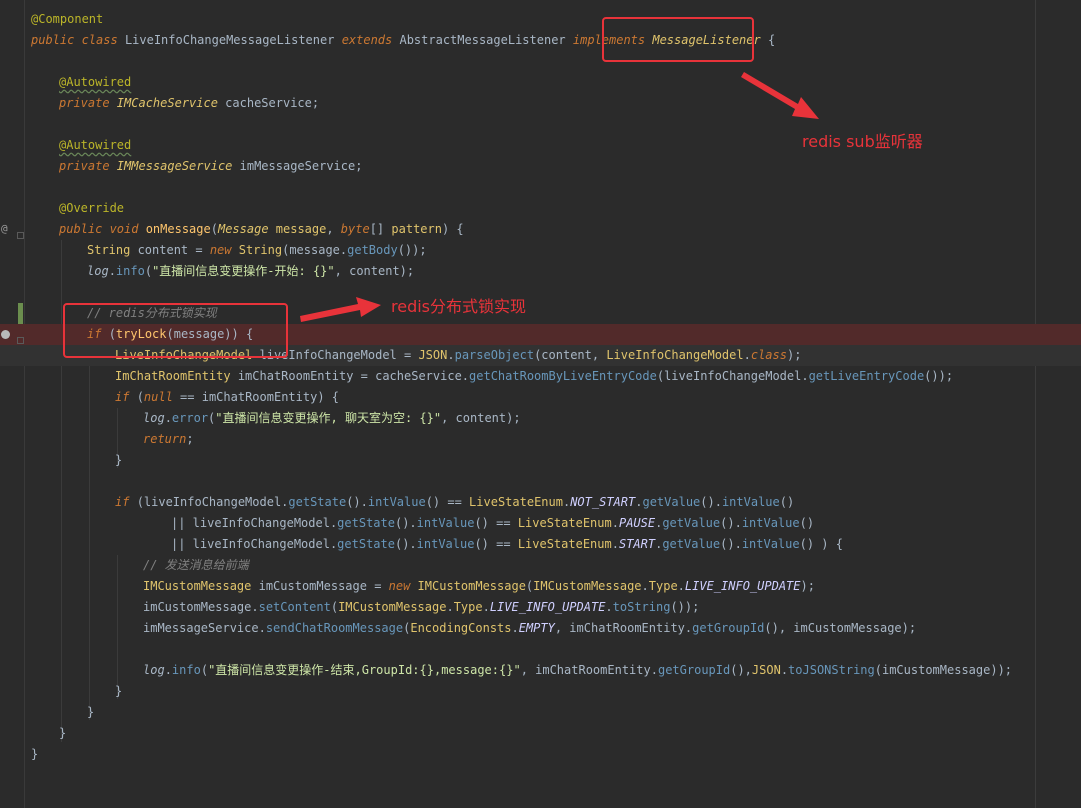  What do you see at coordinates (862, 141) in the screenshot?
I see `annotation-listener-label: redis sub监听器` at bounding box center [862, 141].